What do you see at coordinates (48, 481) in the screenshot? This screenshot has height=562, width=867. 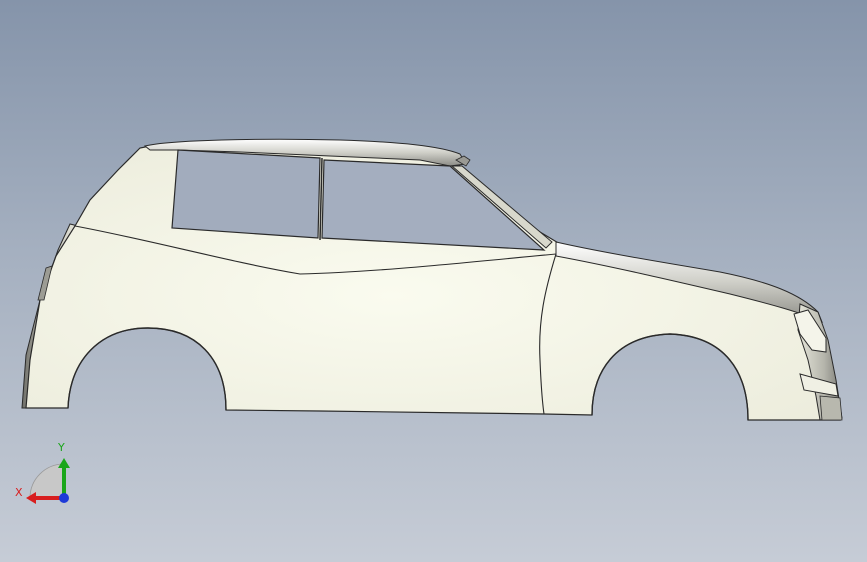 I see `triad-graphic` at bounding box center [48, 481].